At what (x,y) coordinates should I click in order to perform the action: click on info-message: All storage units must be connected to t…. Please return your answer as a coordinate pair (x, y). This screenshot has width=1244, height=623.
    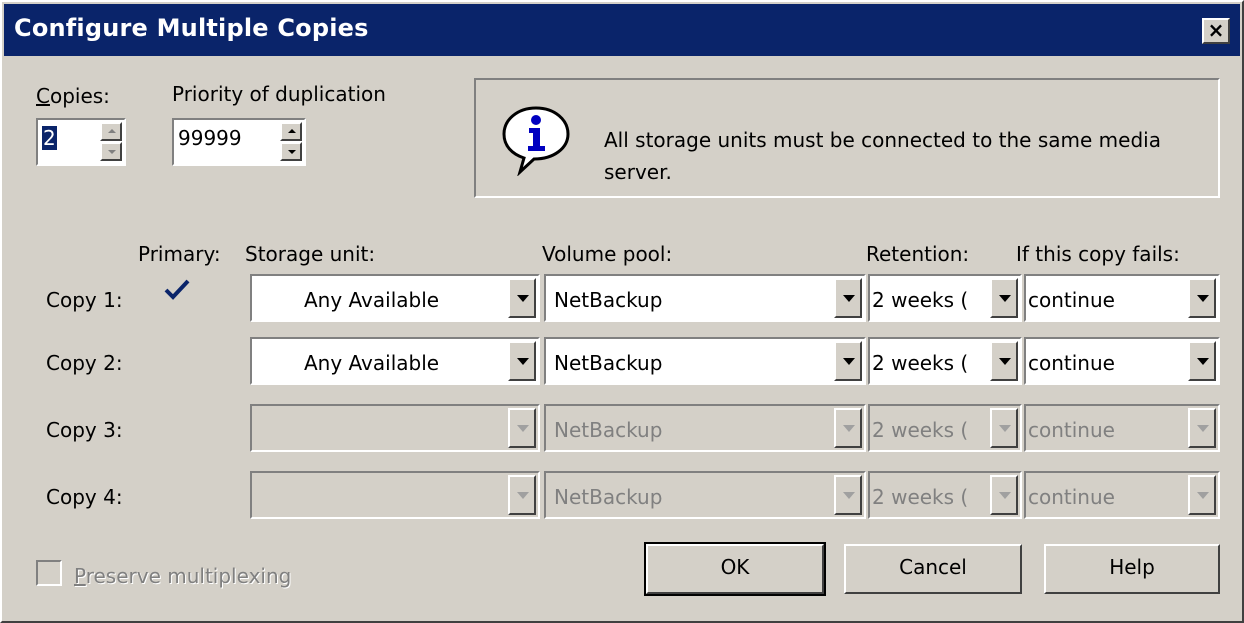
    Looking at the image, I should click on (882, 156).